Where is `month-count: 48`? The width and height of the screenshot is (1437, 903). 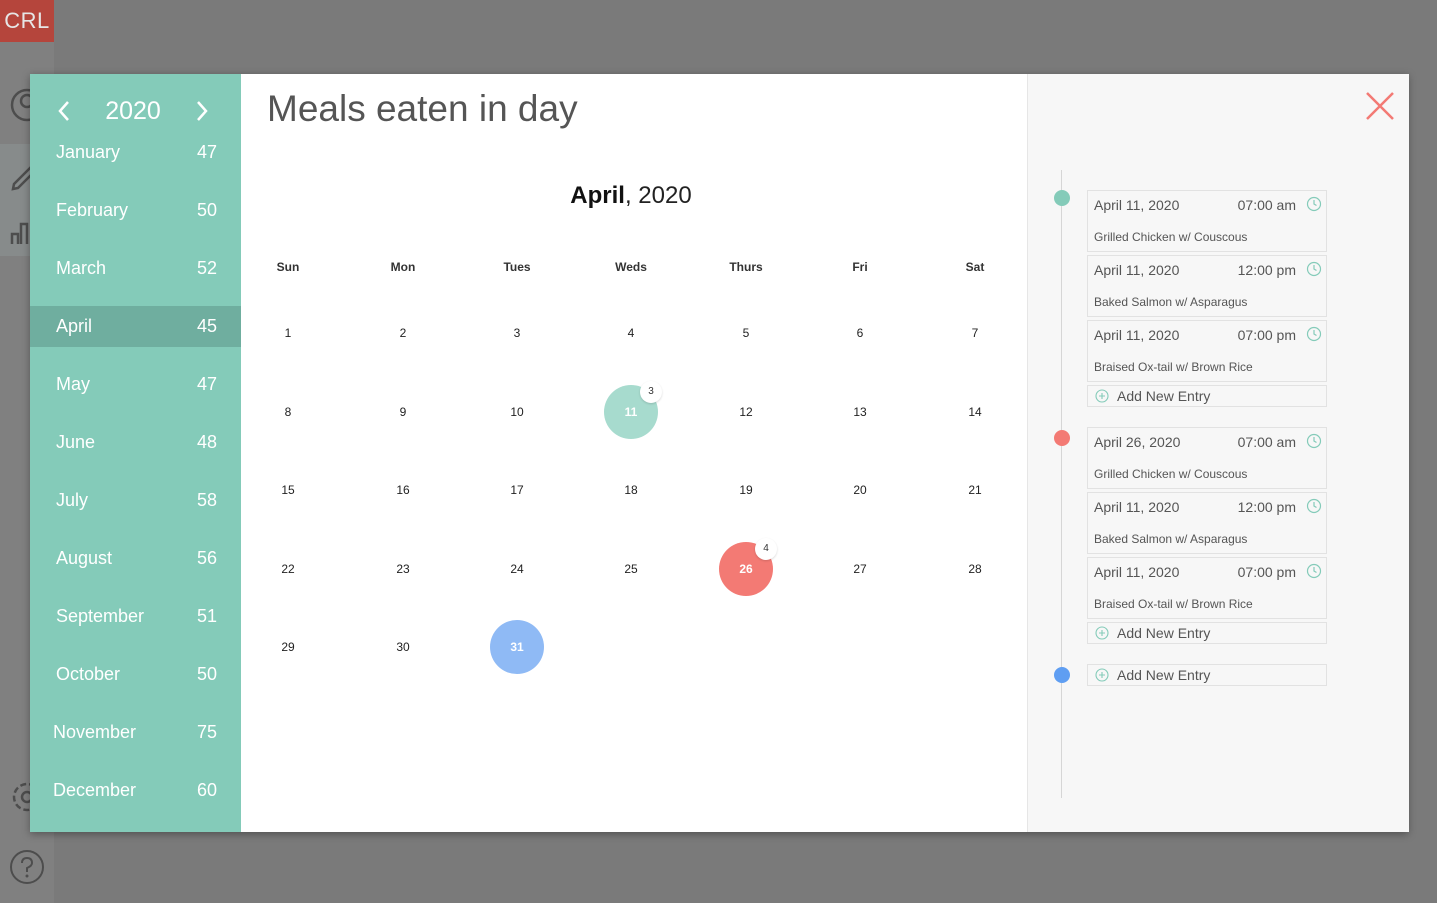
month-count: 48 is located at coordinates (206, 442).